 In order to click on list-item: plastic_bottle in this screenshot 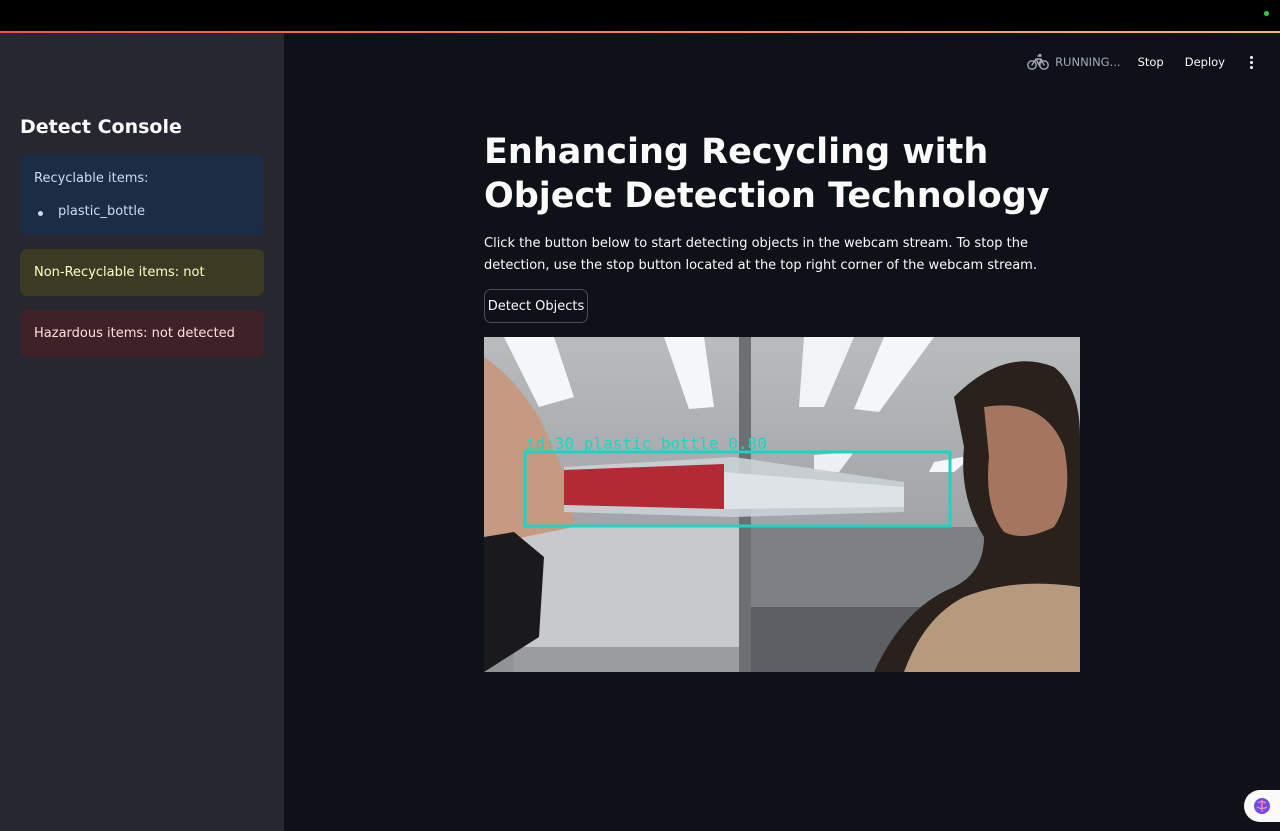, I will do `click(91, 211)`.